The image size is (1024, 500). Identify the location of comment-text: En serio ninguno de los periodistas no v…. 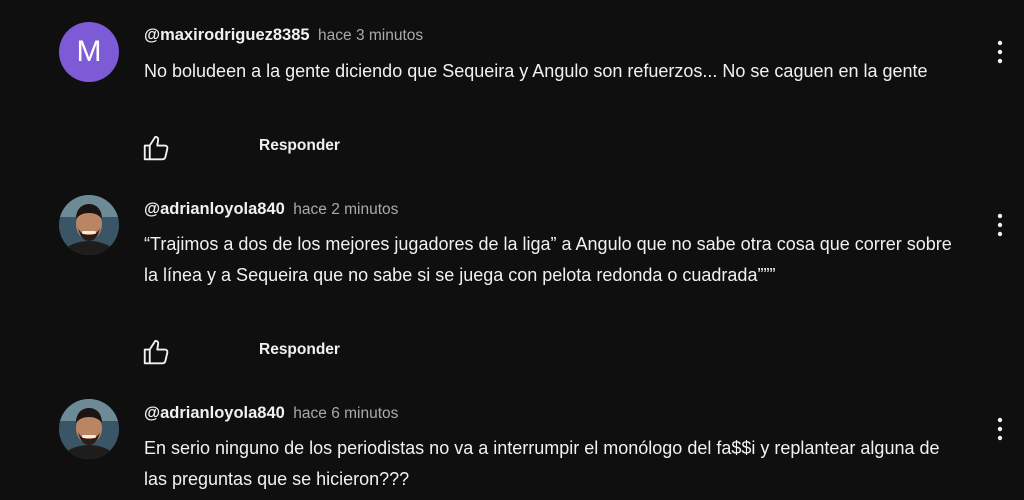
(542, 463).